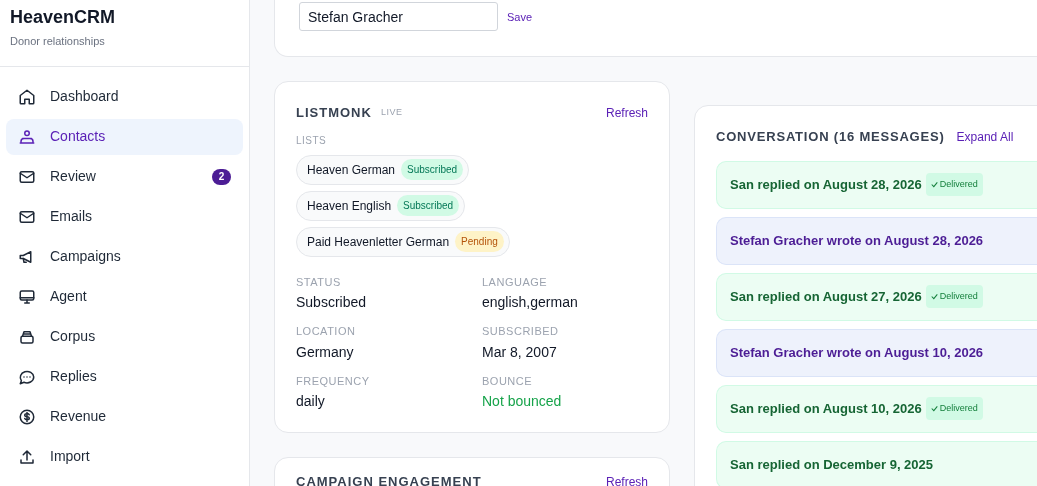 This screenshot has height=486, width=1037. What do you see at coordinates (312, 140) in the screenshot?
I see `section-label: LISTS` at bounding box center [312, 140].